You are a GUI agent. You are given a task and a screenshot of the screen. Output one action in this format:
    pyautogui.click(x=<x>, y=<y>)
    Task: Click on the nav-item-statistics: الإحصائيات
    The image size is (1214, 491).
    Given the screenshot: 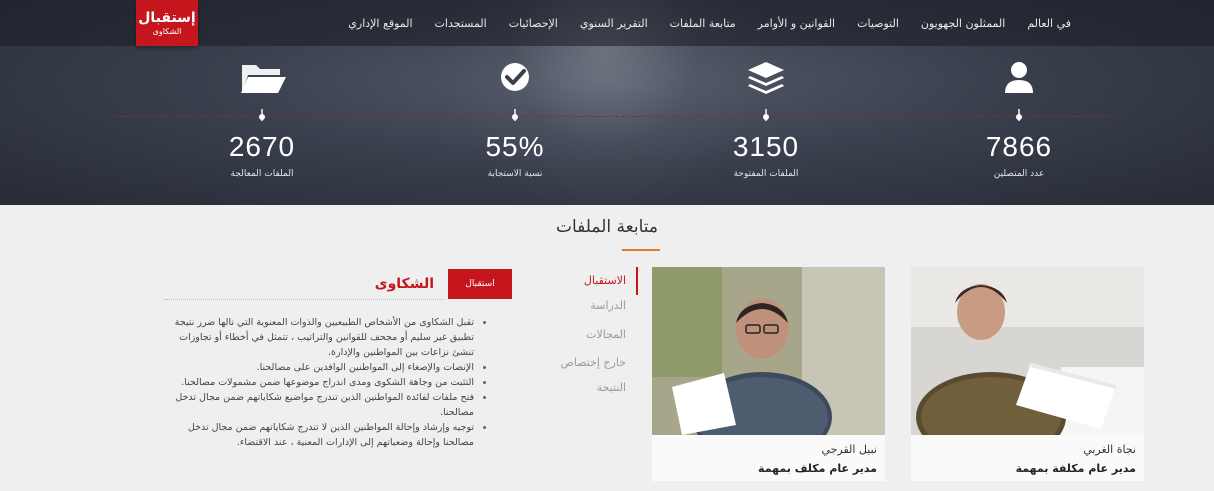 What is the action you would take?
    pyautogui.click(x=533, y=23)
    